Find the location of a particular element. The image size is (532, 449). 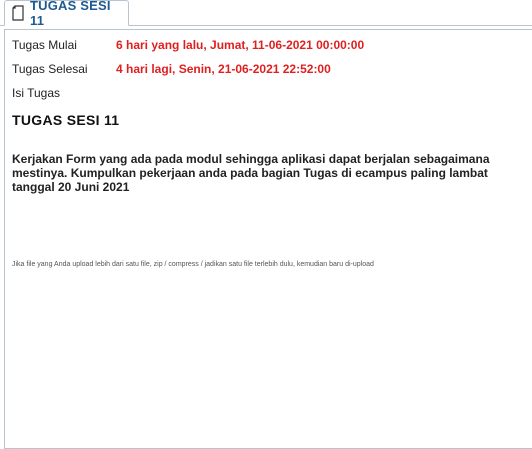

assignment-title: TUGAS SESI 11 is located at coordinates (66, 120).